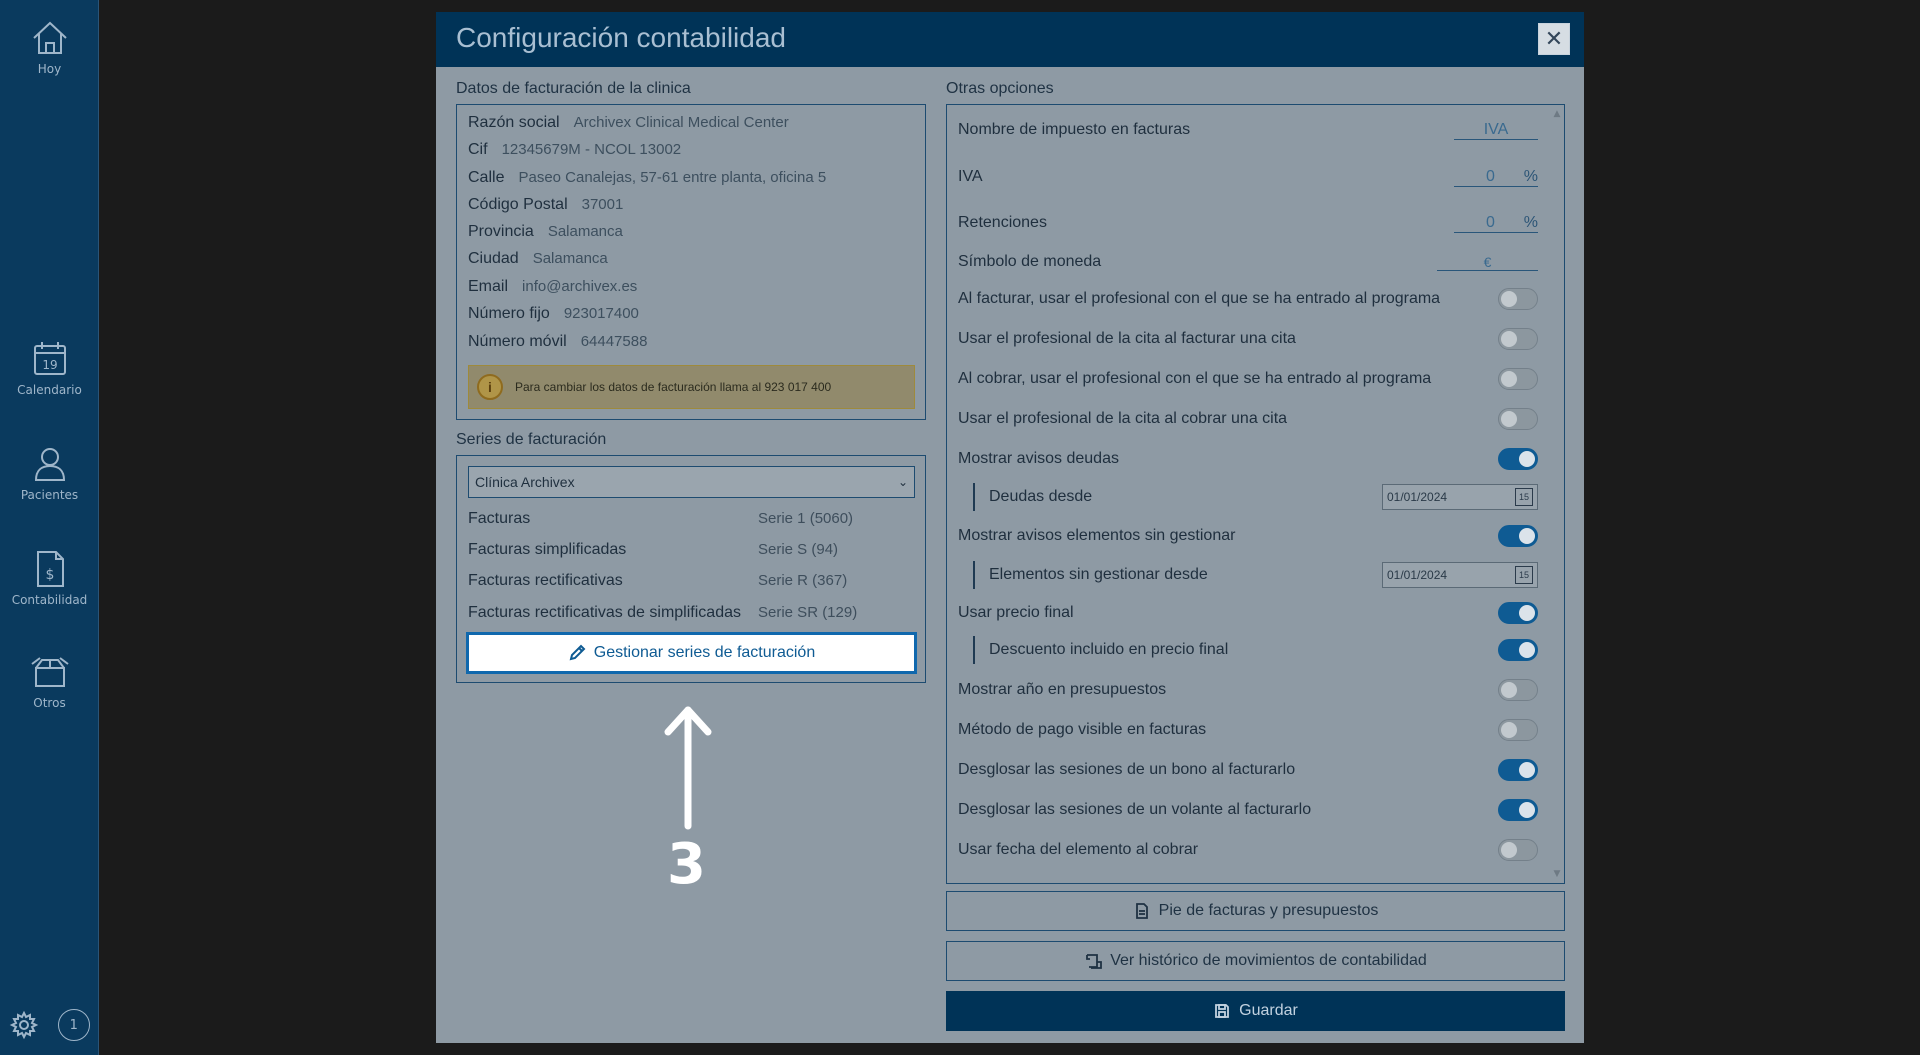 Image resolution: width=1920 pixels, height=1055 pixels. What do you see at coordinates (49, 672) in the screenshot?
I see `box-icon` at bounding box center [49, 672].